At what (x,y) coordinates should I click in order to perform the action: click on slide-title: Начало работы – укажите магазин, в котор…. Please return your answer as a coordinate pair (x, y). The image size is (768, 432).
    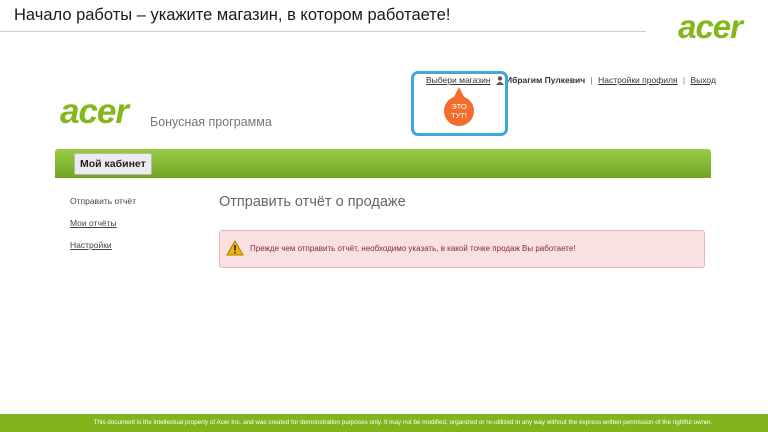
    Looking at the image, I should click on (232, 15).